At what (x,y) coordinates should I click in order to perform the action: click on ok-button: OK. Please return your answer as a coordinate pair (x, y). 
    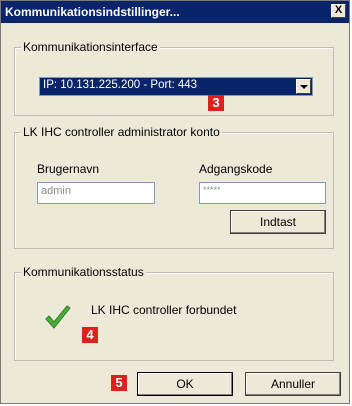
    Looking at the image, I should click on (185, 384).